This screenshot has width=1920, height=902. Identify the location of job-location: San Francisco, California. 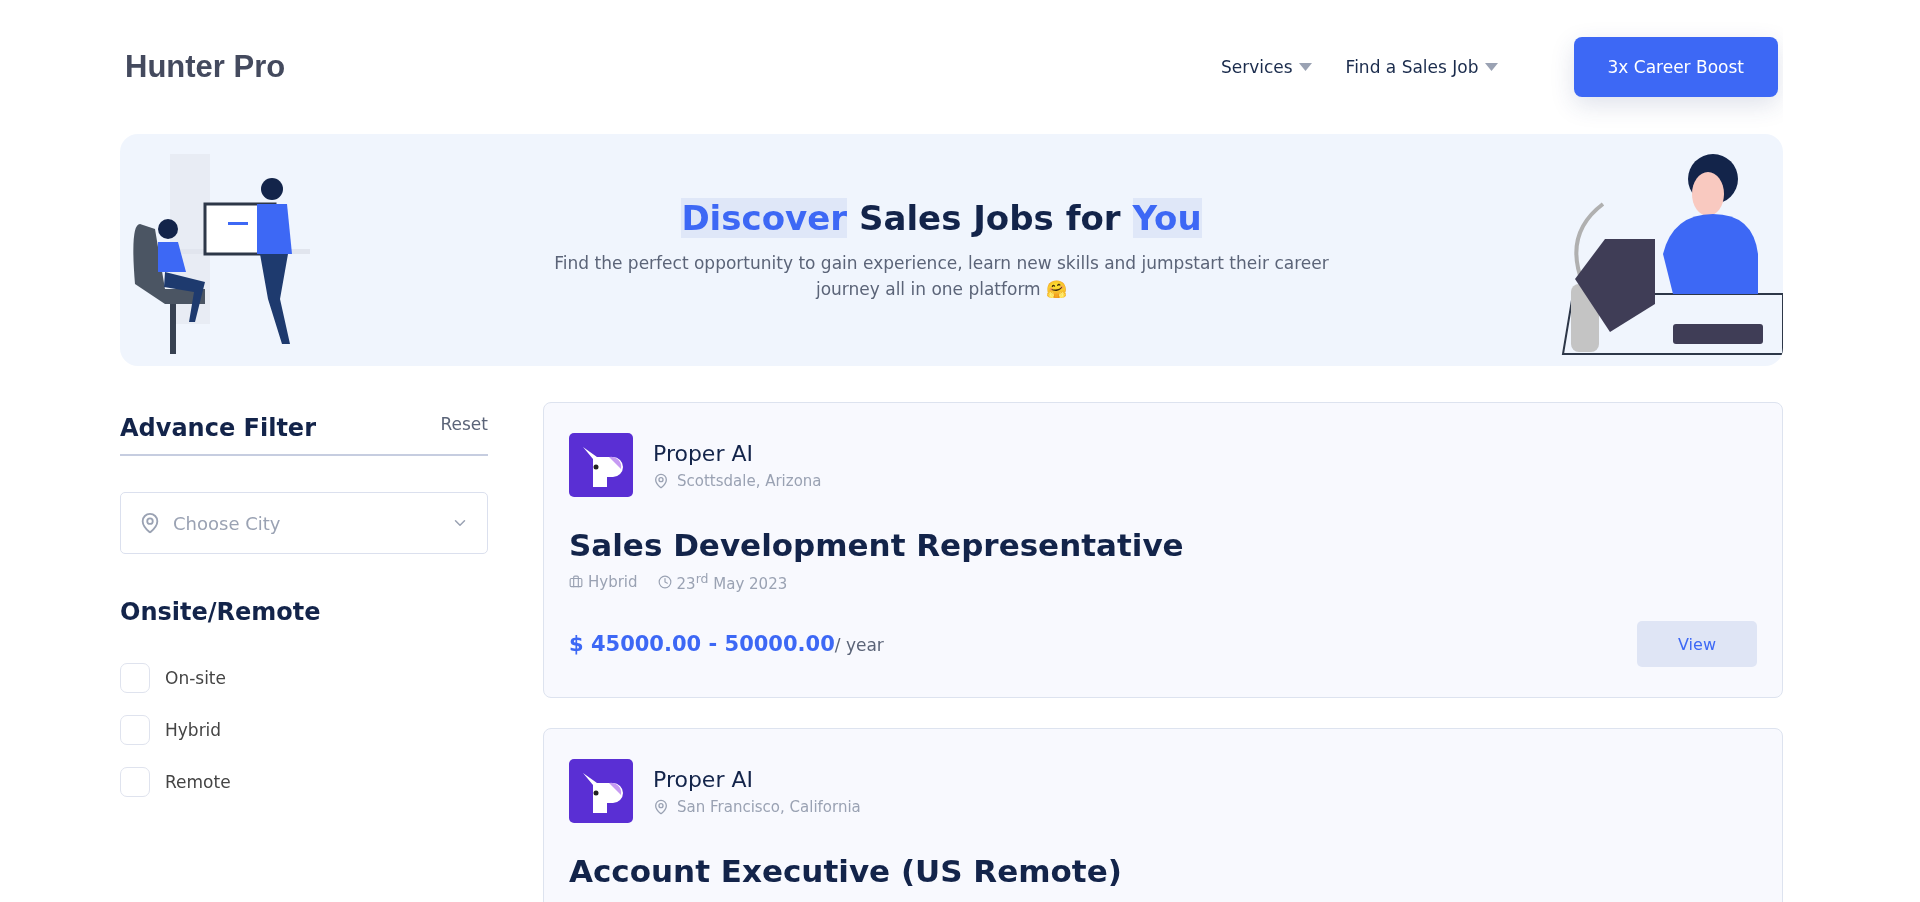
(769, 806).